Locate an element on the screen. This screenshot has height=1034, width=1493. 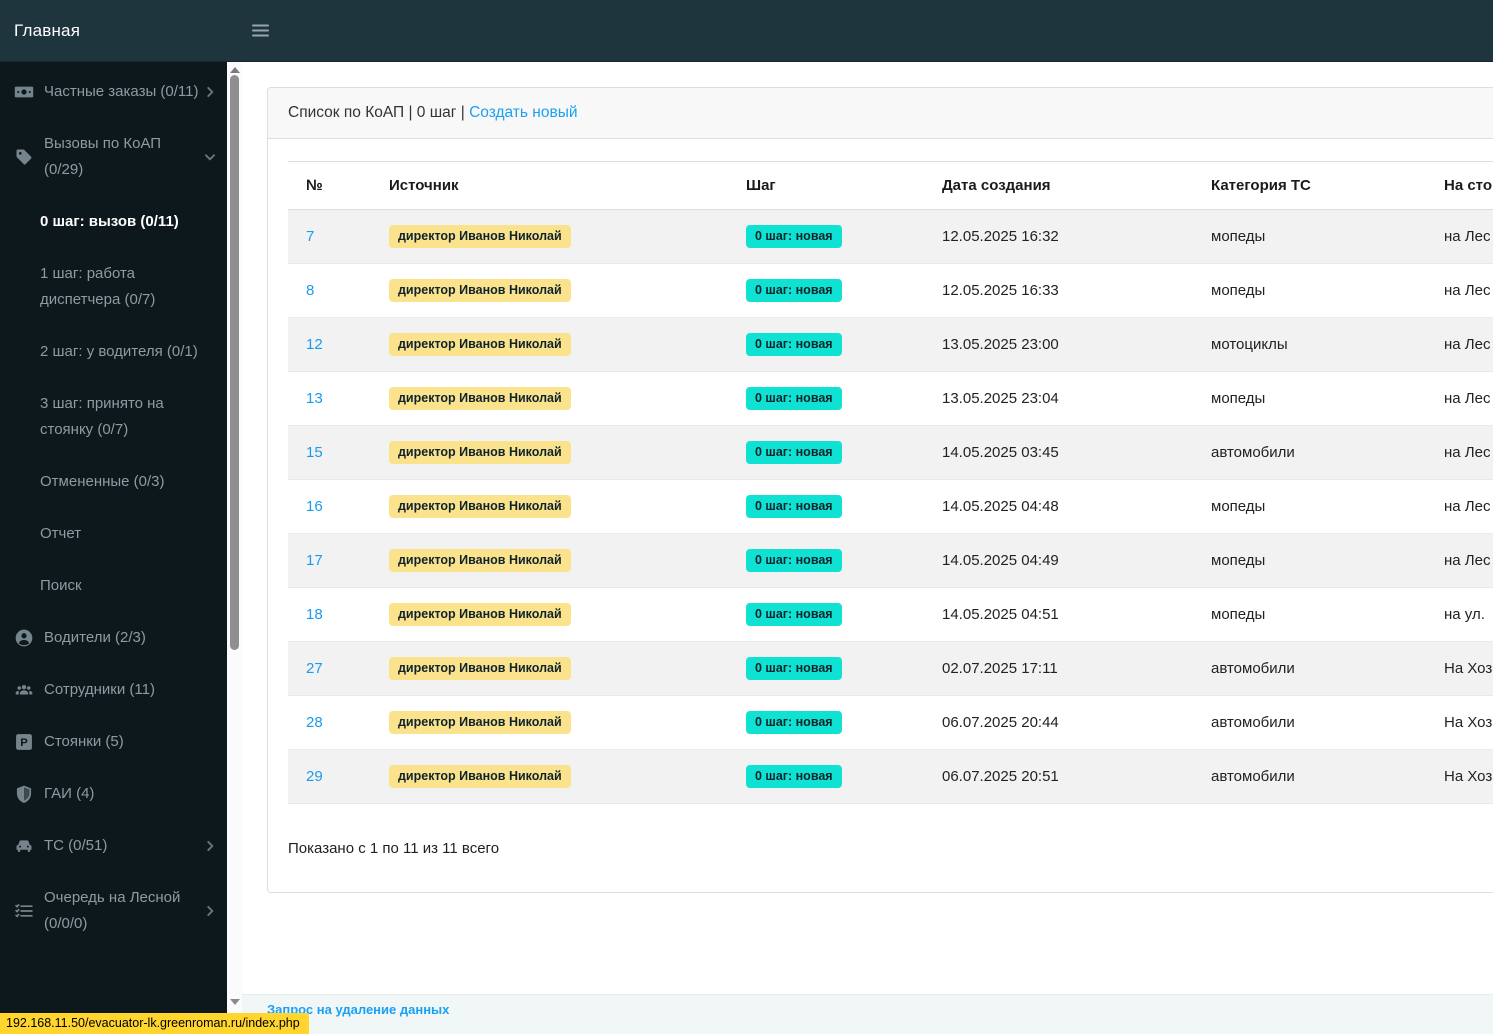
parking-icon: P is located at coordinates (24, 742).